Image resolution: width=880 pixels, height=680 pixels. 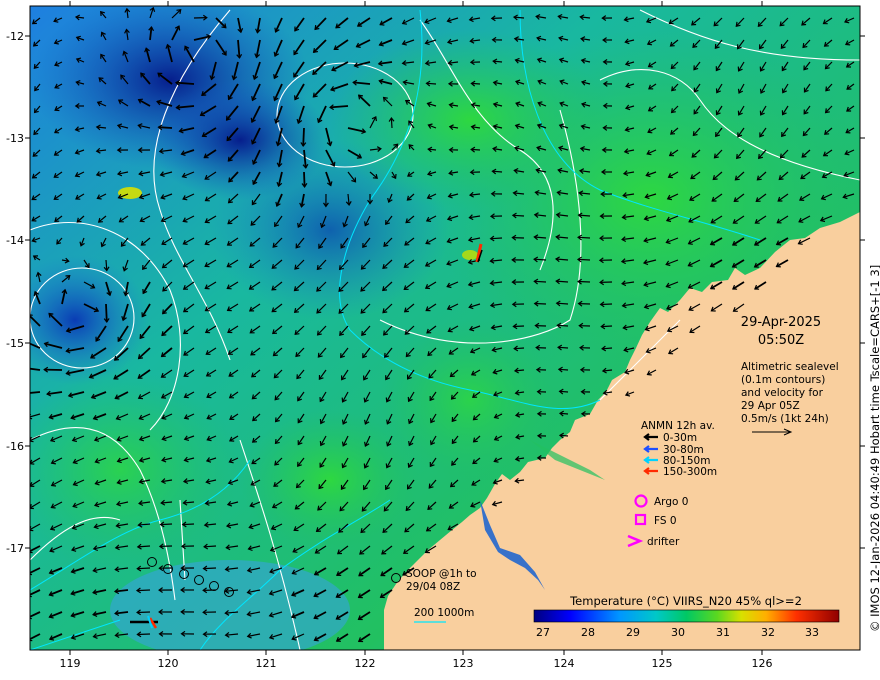 What do you see at coordinates (15, 36) in the screenshot?
I see `y-tick-label: -12` at bounding box center [15, 36].